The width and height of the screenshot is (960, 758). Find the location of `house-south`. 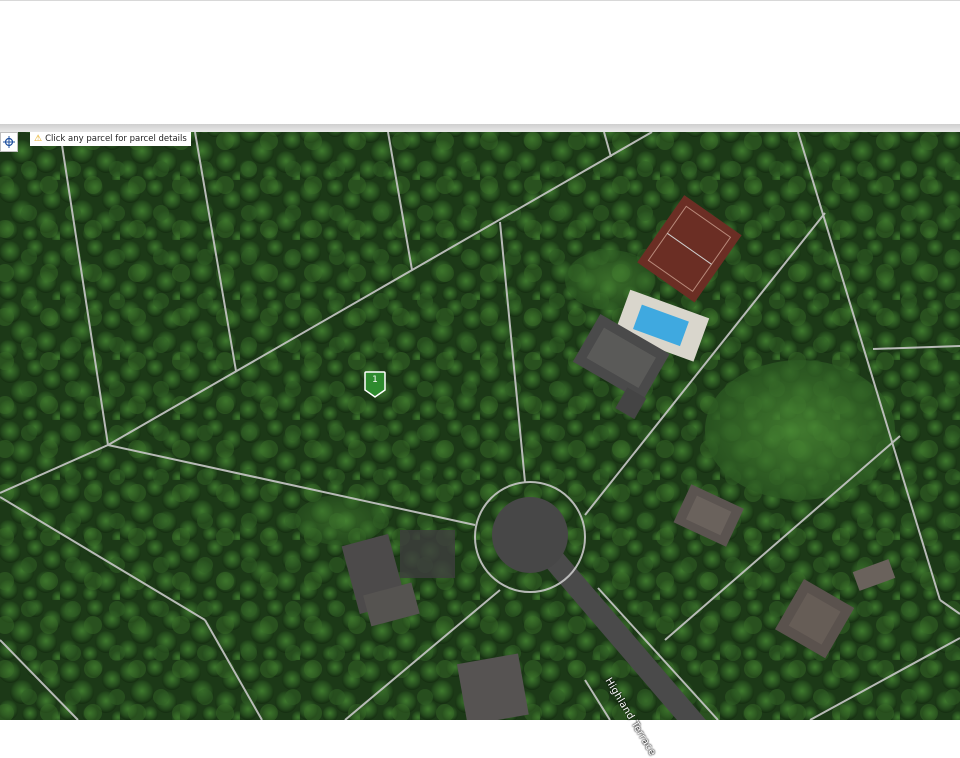

house-south is located at coordinates (492, 686).